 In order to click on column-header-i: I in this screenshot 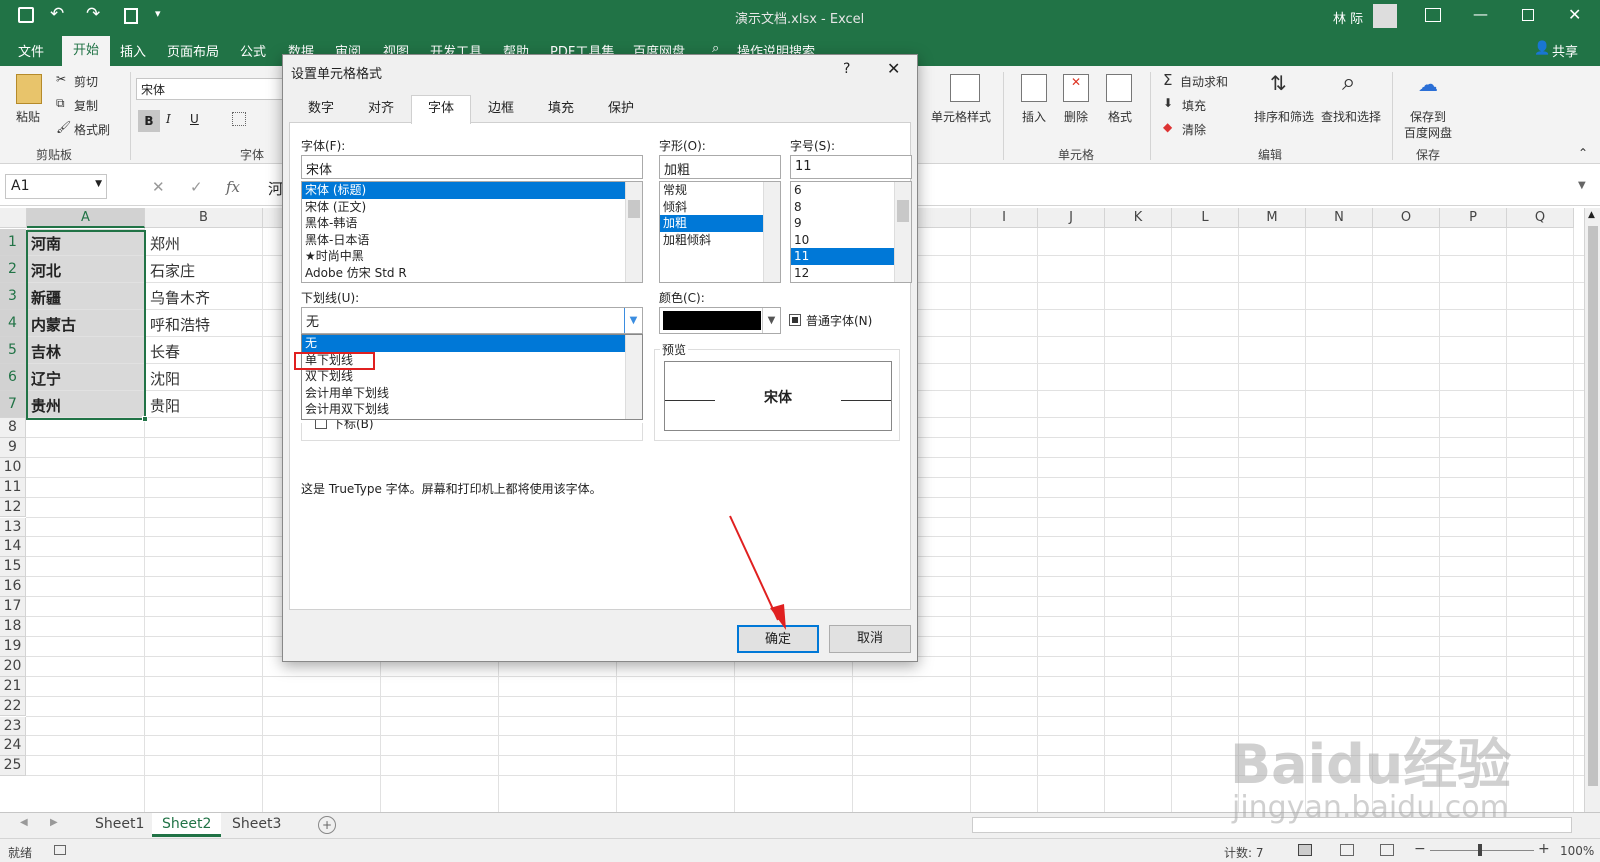, I will do `click(1004, 218)`.